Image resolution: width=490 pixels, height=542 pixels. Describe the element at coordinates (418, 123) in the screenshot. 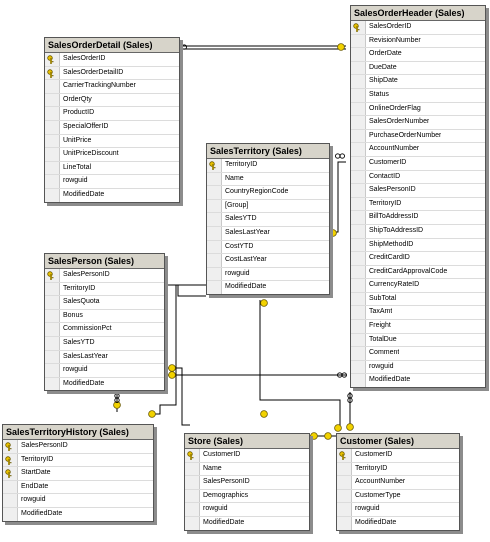

I see `column-row: SalesOrderNumber` at that location.